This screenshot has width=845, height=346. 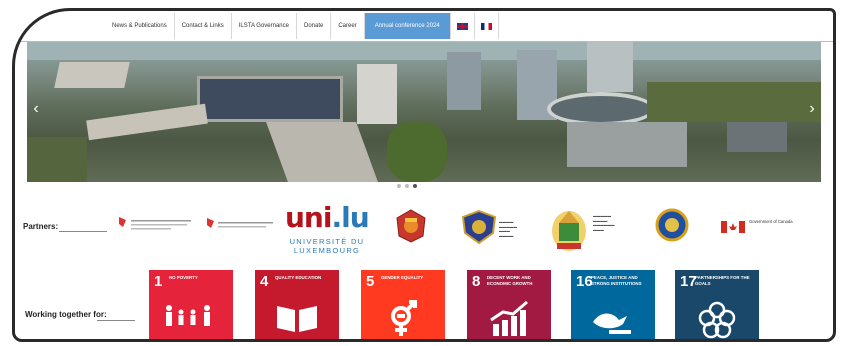 I want to click on partners-underline, so click(x=83, y=231).